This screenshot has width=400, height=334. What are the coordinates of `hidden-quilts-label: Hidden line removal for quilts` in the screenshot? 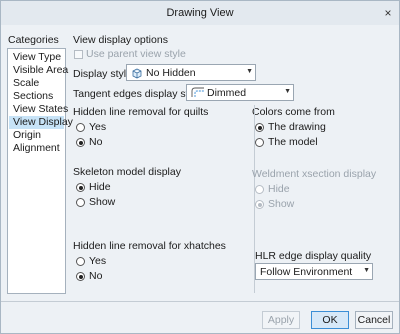 It's located at (141, 112).